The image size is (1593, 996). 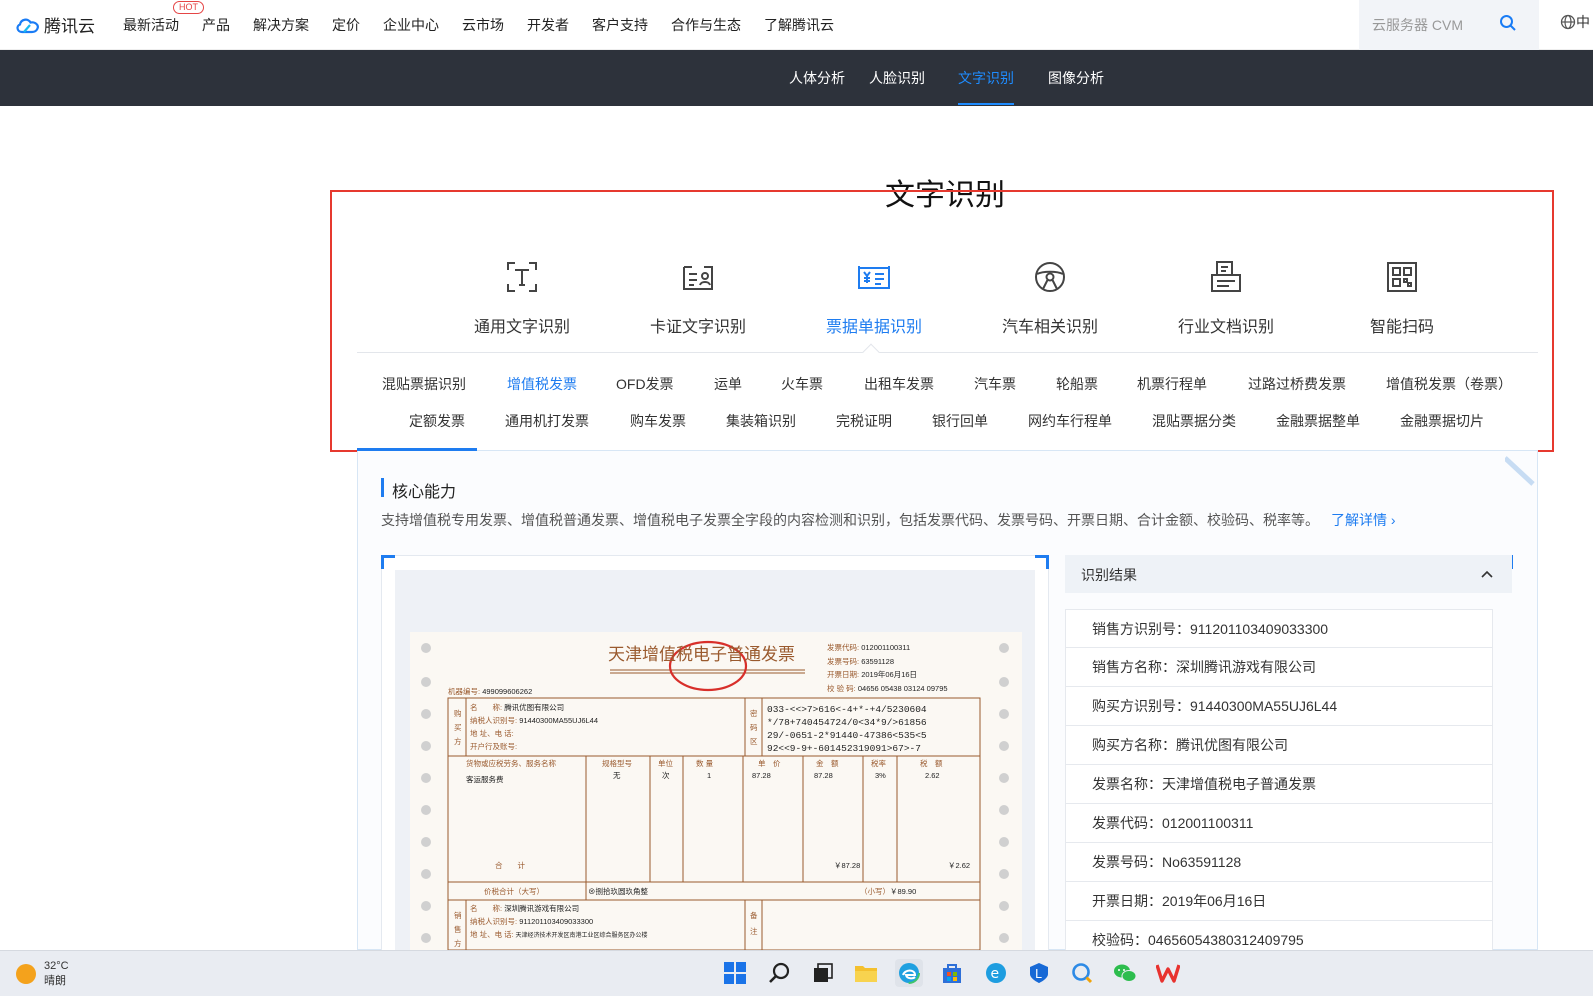 I want to click on svg-text: 名 称: 腾讯优图有限公司, so click(x=517, y=707).